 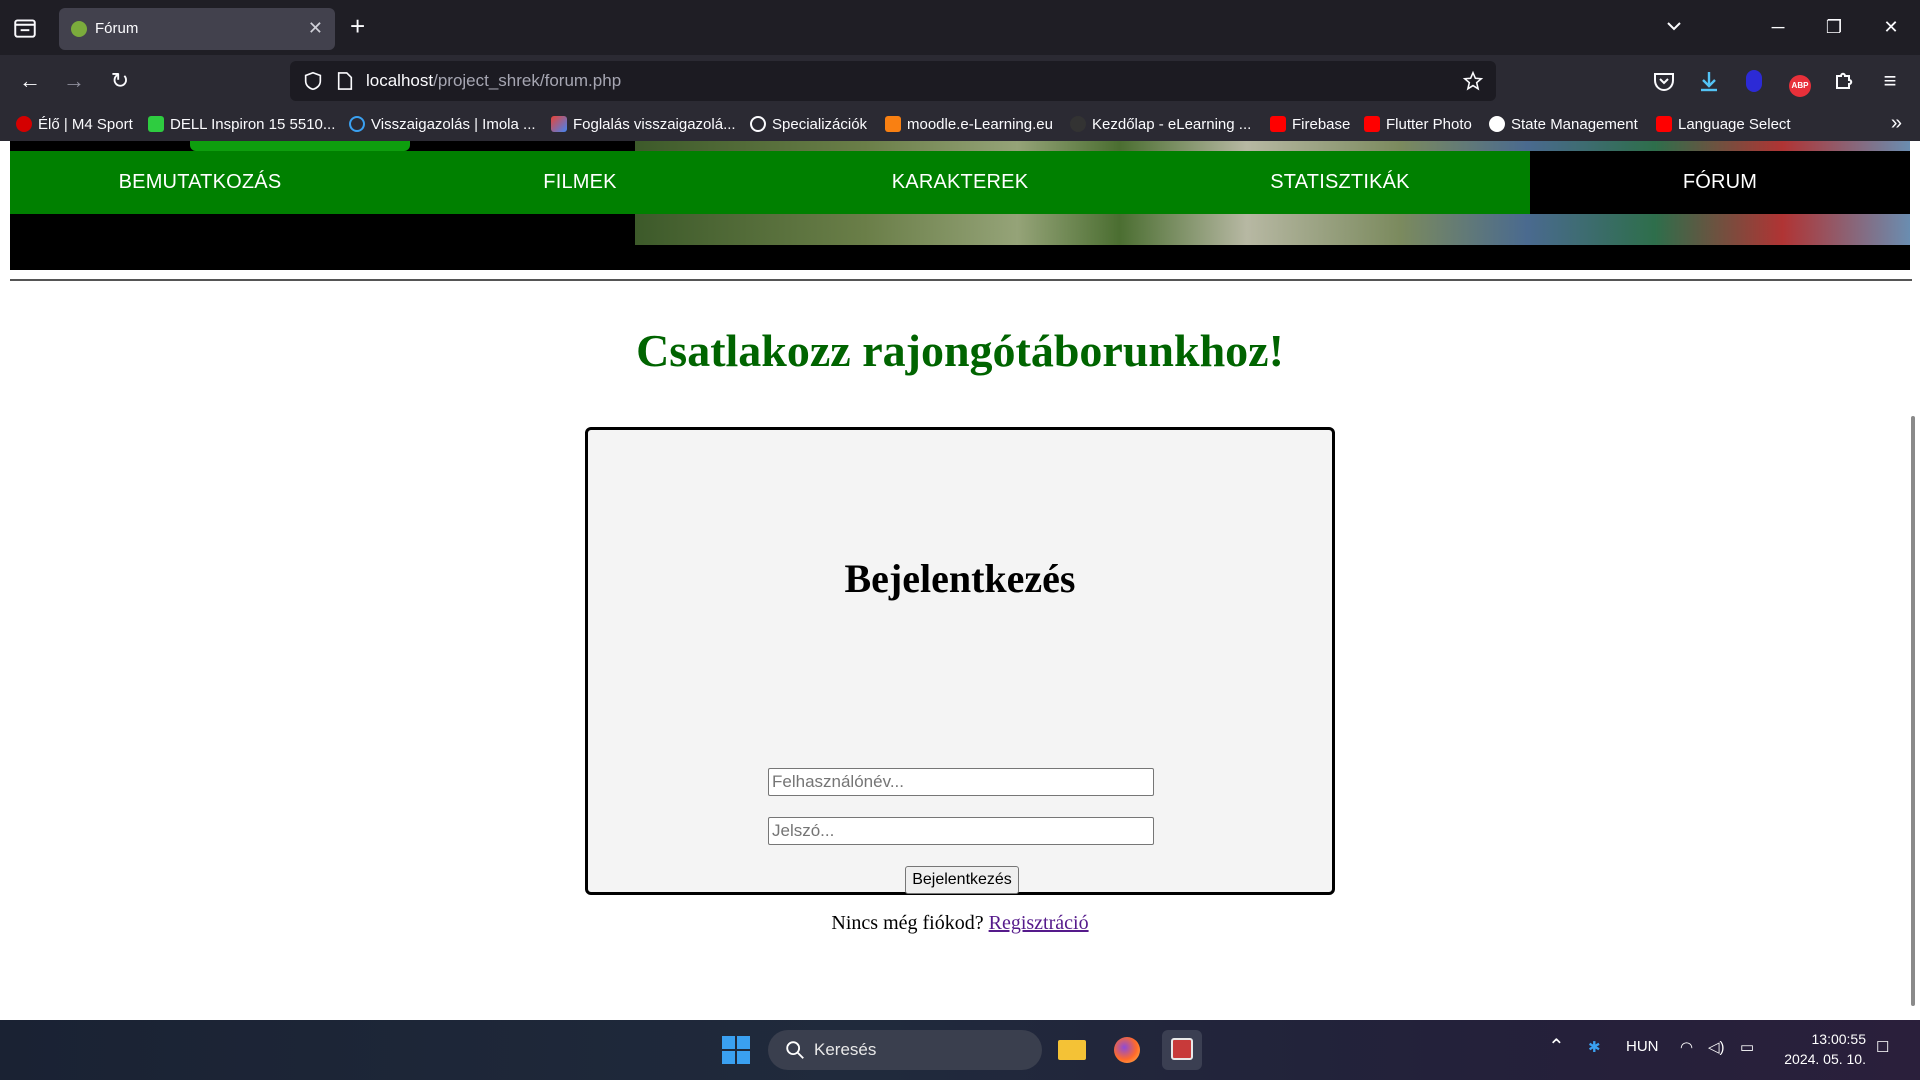 I want to click on moodle-icon, so click(x=893, y=124).